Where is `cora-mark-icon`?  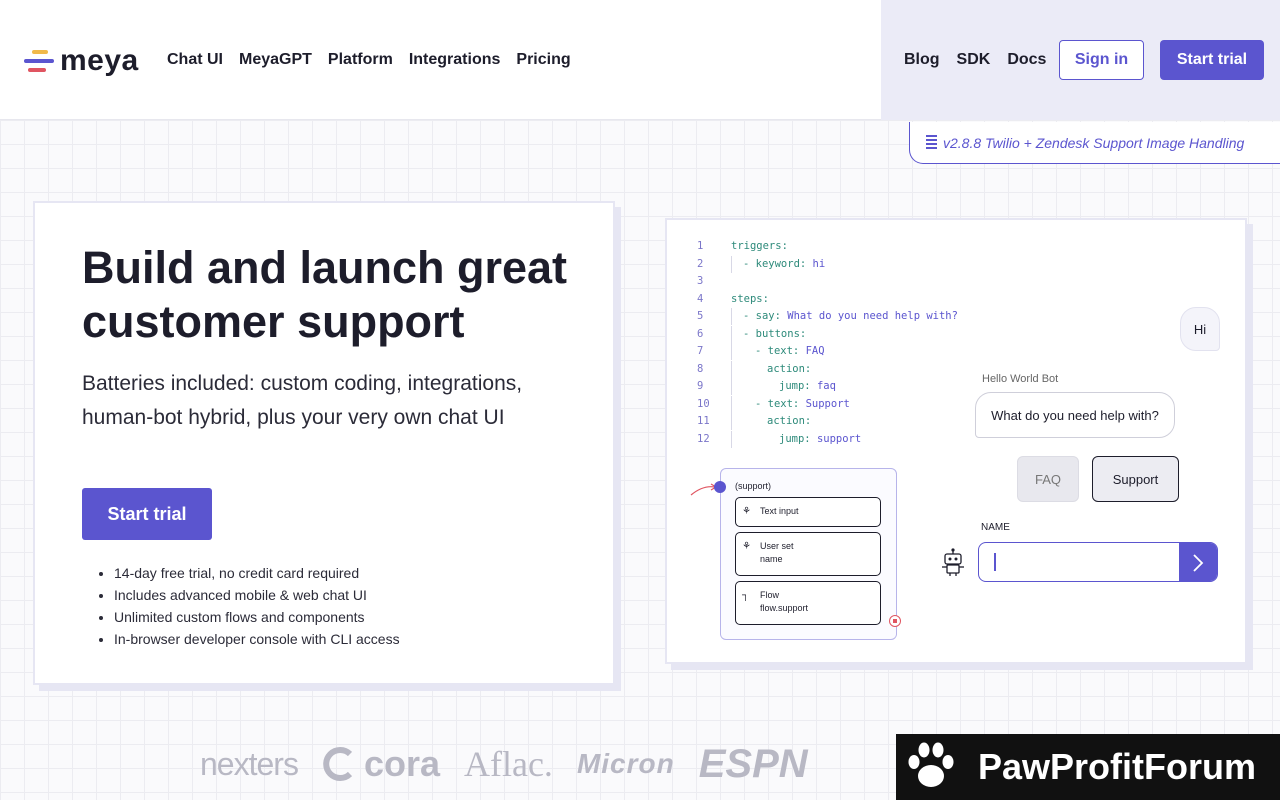 cora-mark-icon is located at coordinates (338, 764).